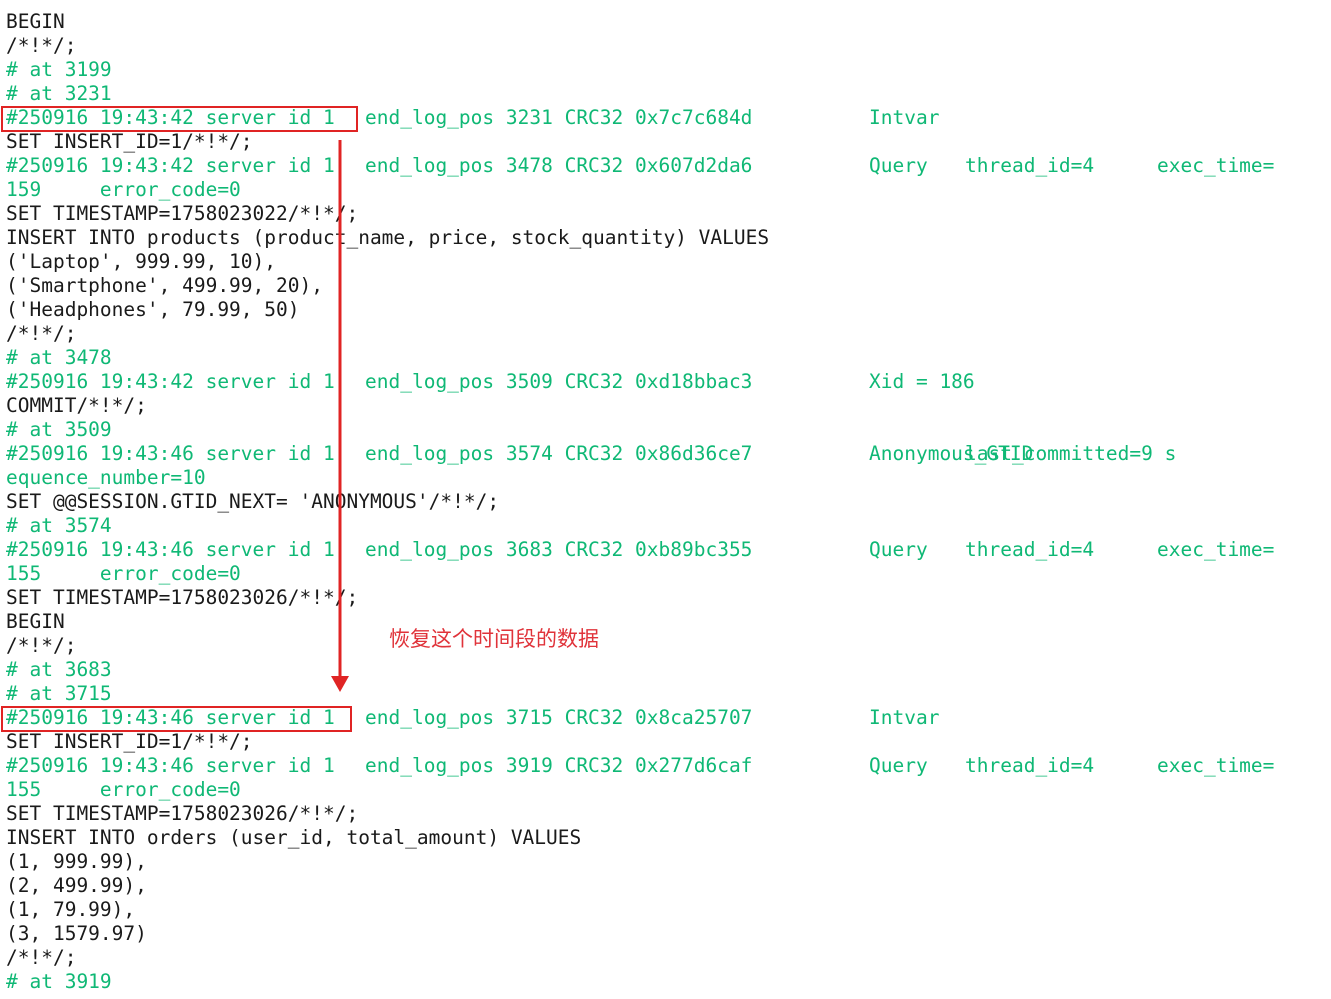 The image size is (1331, 999). Describe the element at coordinates (164, 285) in the screenshot. I see `sql-statement-line: ('Smartphone', 499.99, 20),` at that location.